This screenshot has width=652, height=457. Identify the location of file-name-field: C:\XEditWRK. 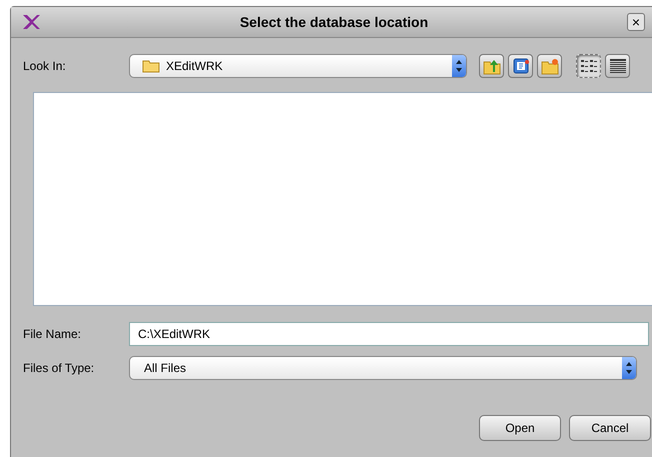
(389, 334).